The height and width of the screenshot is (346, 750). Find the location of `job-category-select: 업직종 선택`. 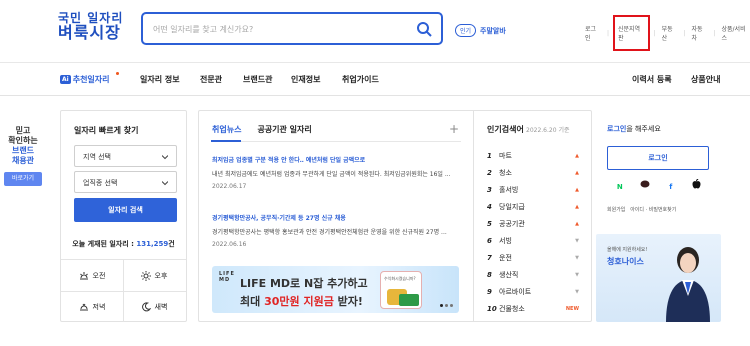

job-category-select: 업직종 선택 is located at coordinates (125, 182).